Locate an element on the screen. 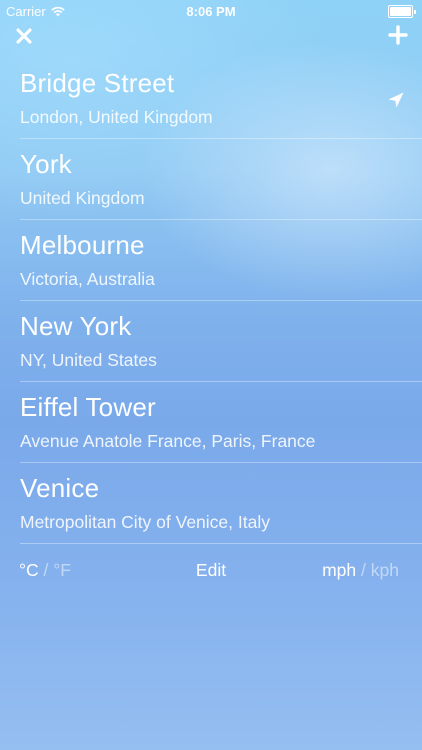 The width and height of the screenshot is (422, 750). close-icon is located at coordinates (24, 36).